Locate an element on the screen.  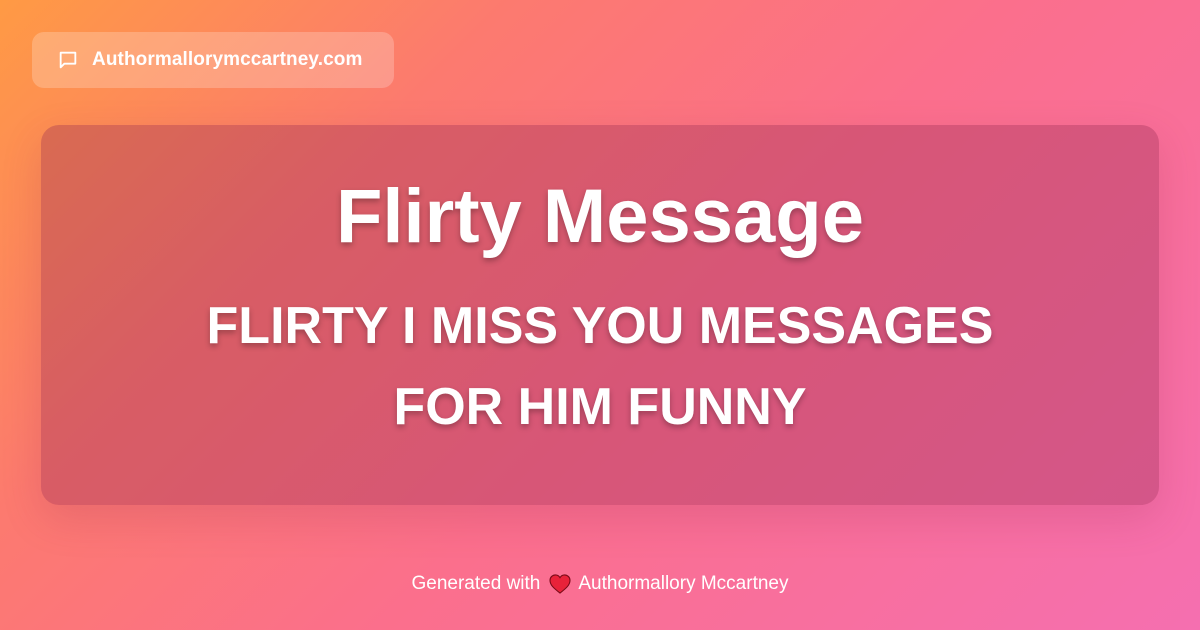
chat-bubble-icon is located at coordinates (68, 60).